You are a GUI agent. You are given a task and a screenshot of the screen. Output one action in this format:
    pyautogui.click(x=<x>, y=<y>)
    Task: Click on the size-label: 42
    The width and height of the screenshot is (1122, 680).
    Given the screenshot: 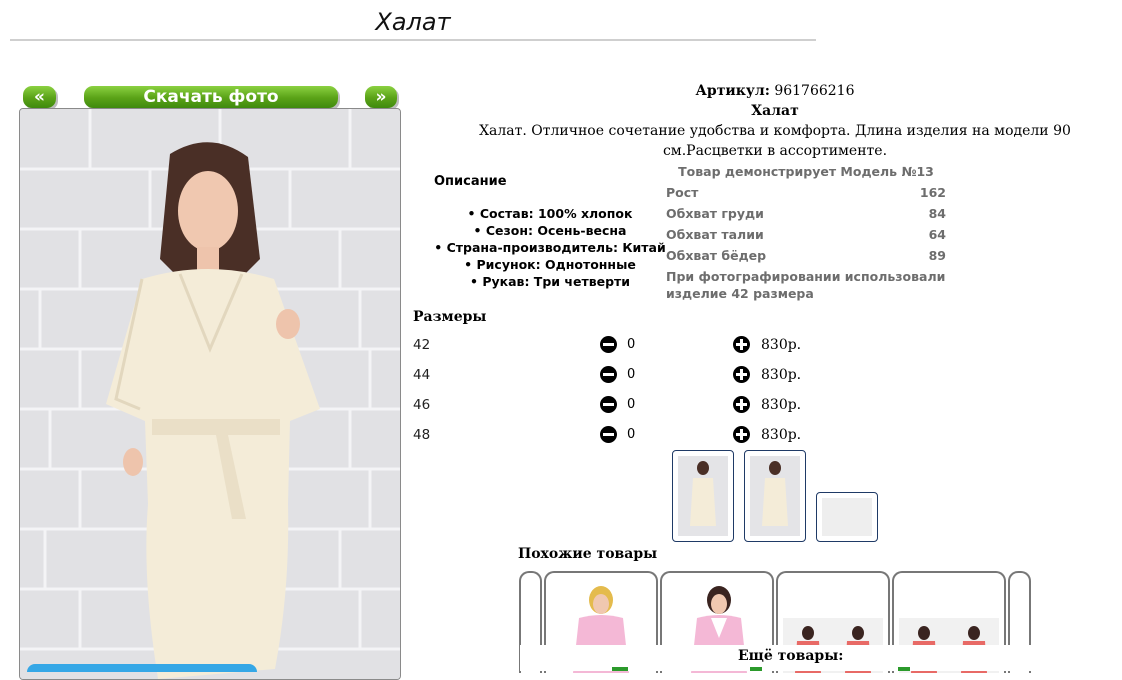 What is the action you would take?
    pyautogui.click(x=422, y=345)
    